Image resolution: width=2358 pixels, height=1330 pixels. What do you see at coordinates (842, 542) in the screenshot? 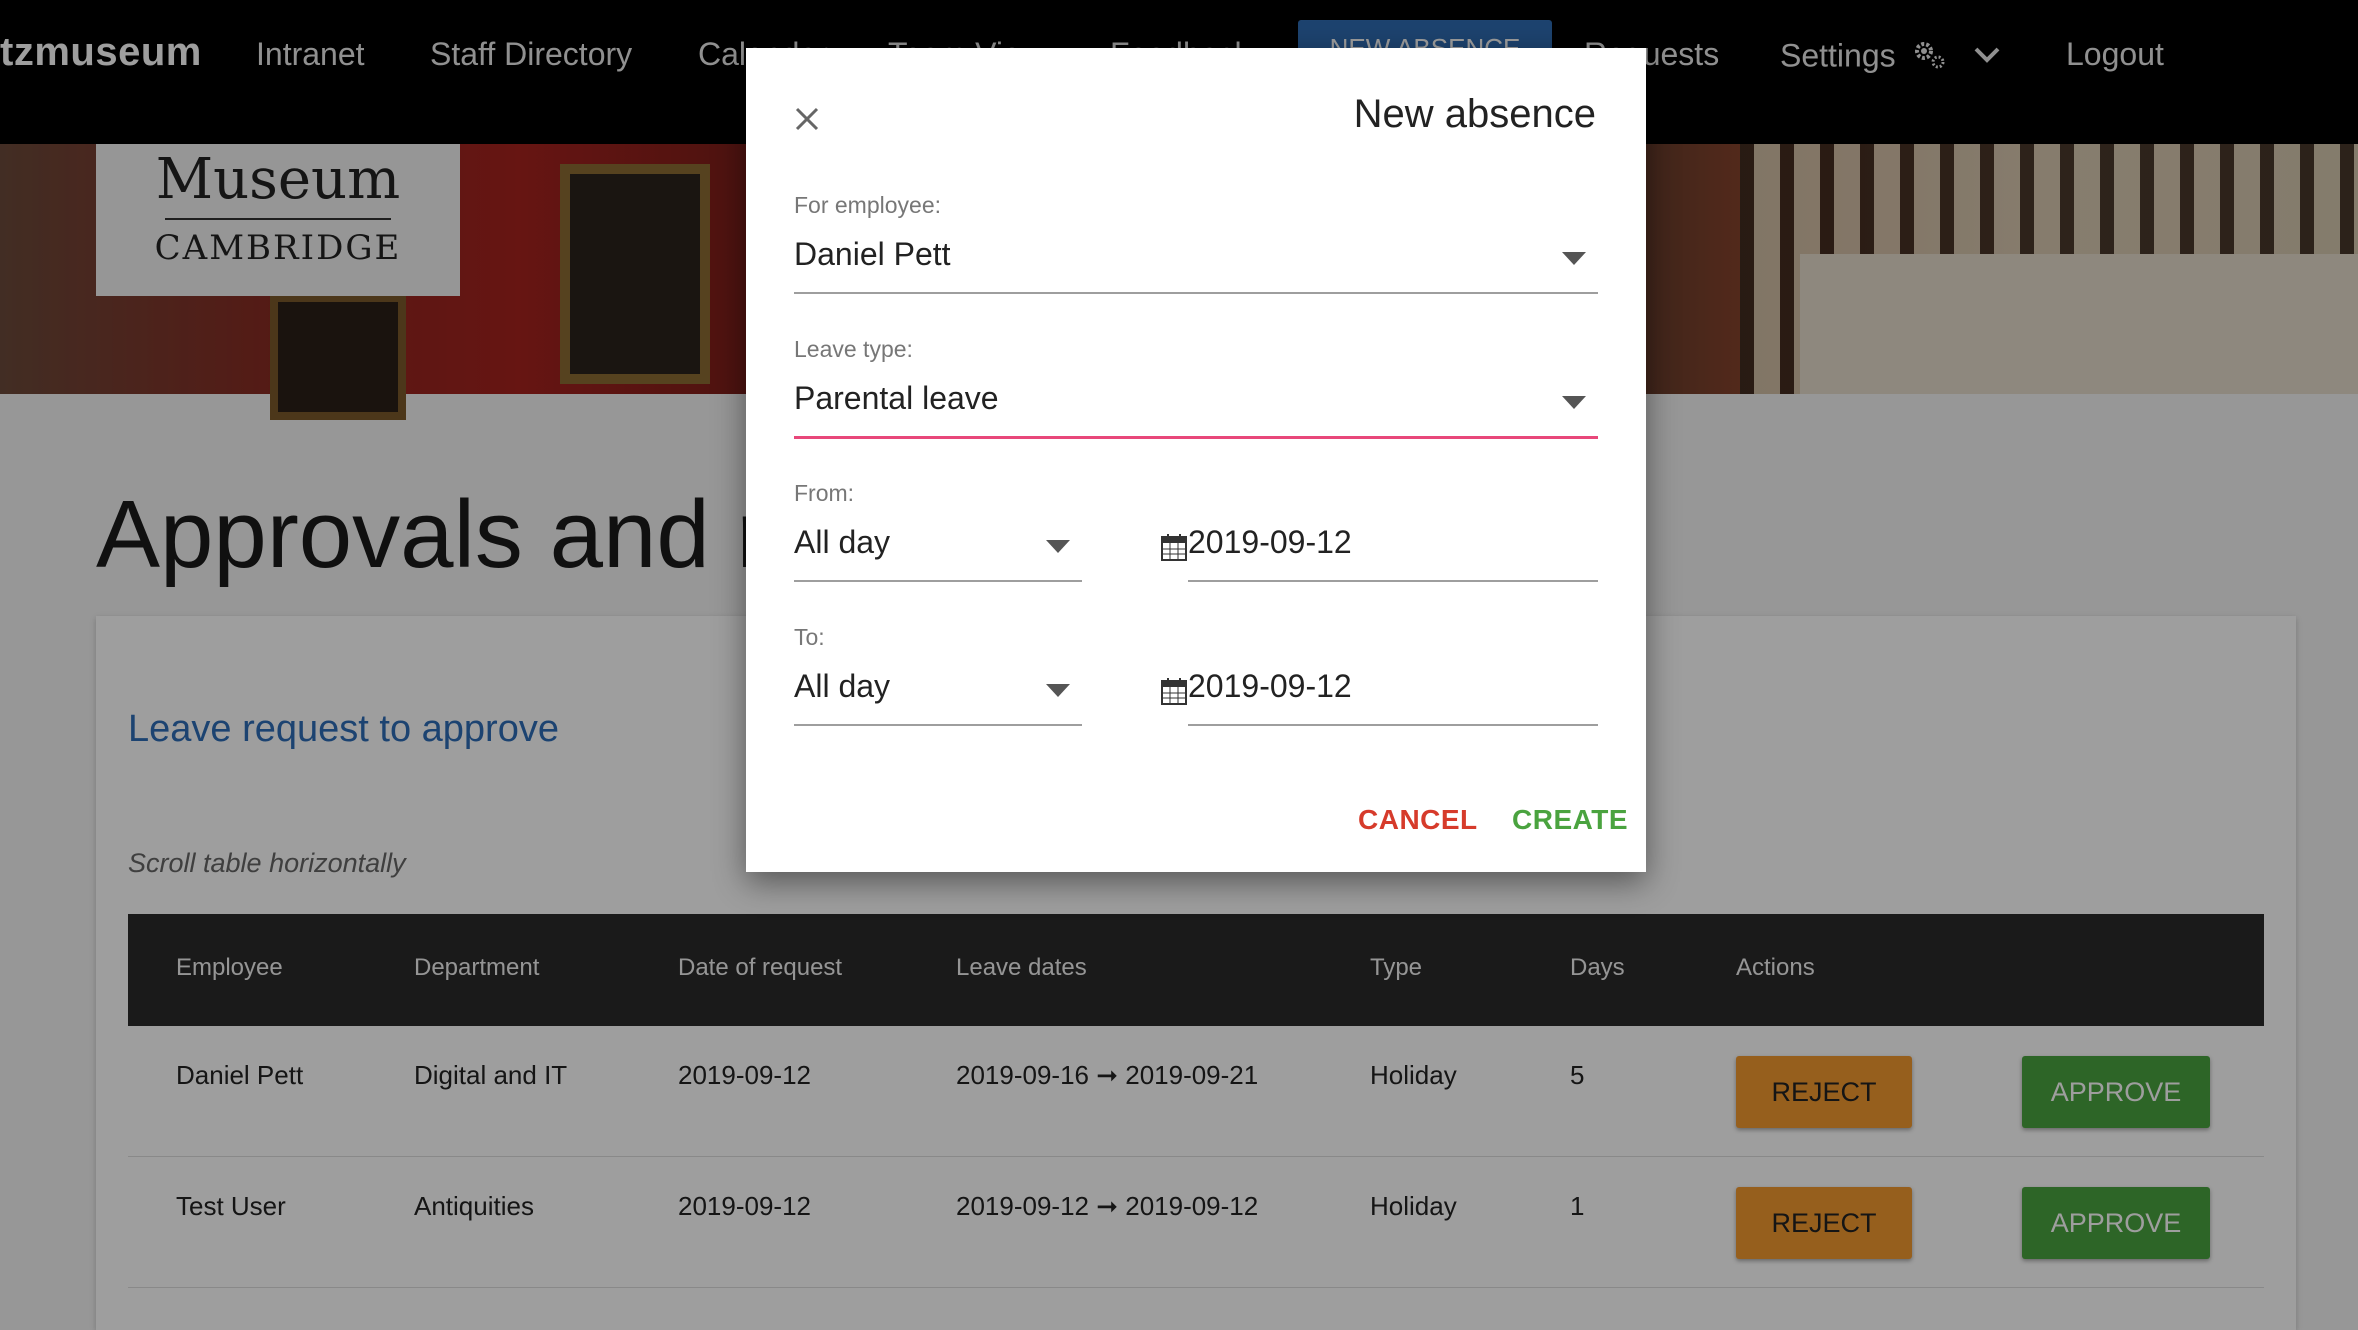
I see `from-period-value: All day` at bounding box center [842, 542].